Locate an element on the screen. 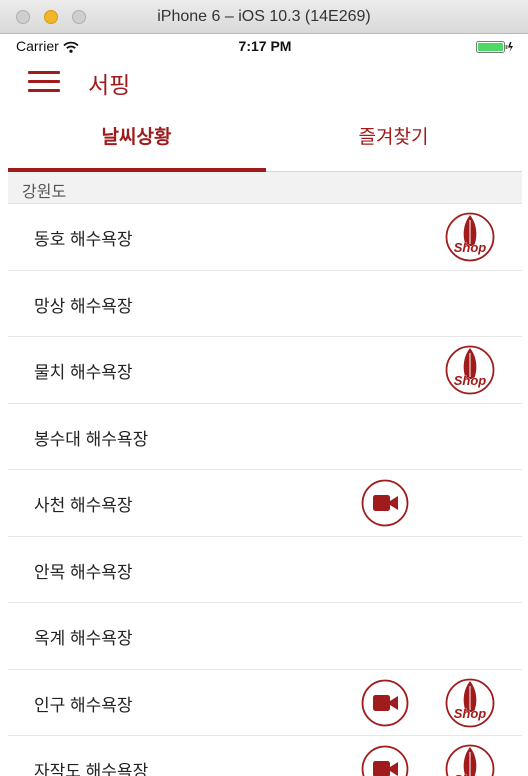 The image size is (528, 776). status-bar: Carrier 7:17 PM is located at coordinates (265, 46).